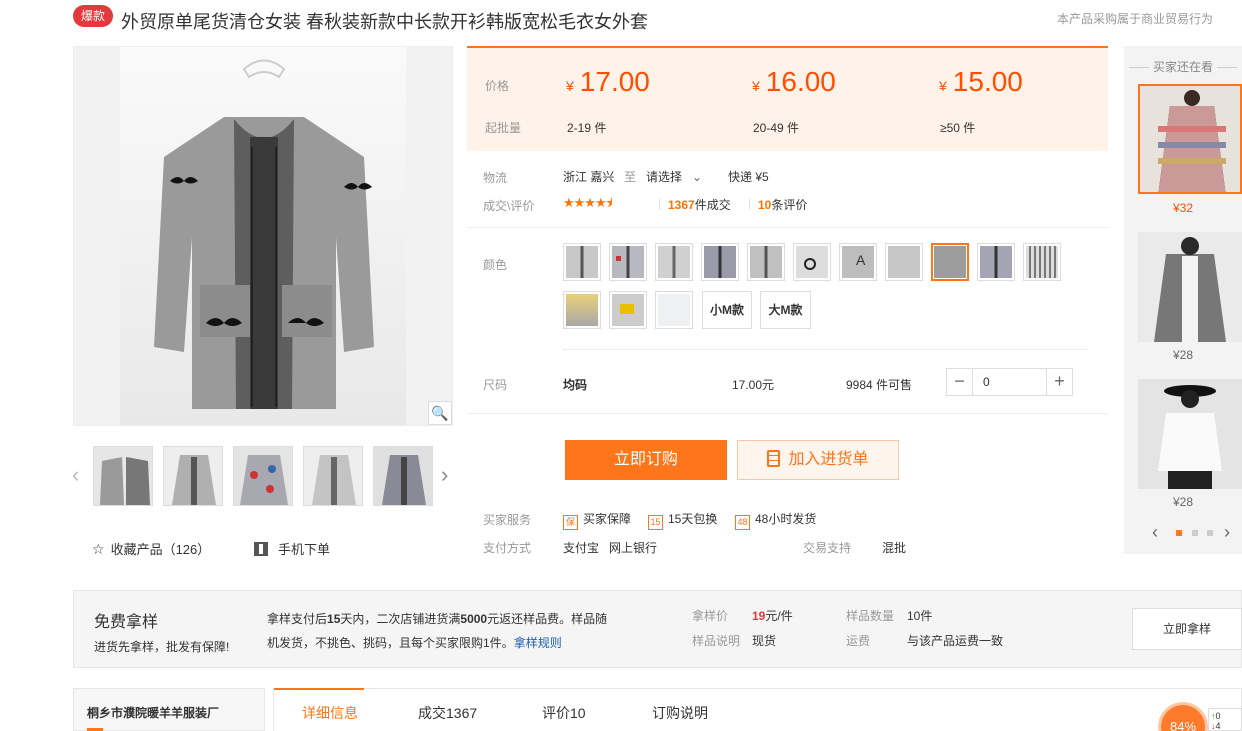 Image resolution: width=1242 pixels, height=731 pixels. I want to click on deals-count: 1367件成交, so click(699, 204).